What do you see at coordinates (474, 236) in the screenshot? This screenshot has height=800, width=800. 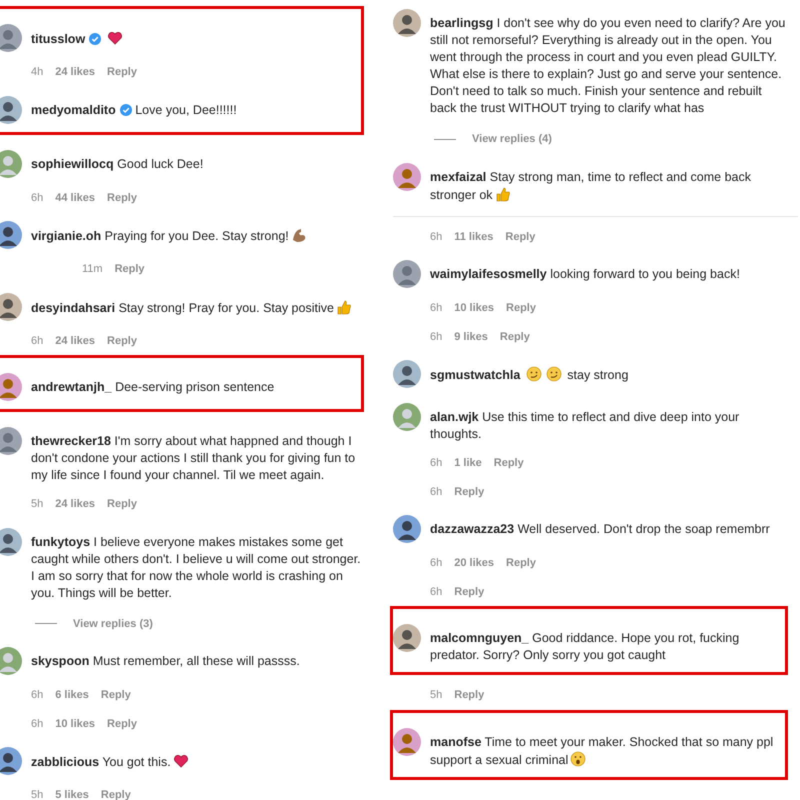 I see `likes-count: 11 likes` at bounding box center [474, 236].